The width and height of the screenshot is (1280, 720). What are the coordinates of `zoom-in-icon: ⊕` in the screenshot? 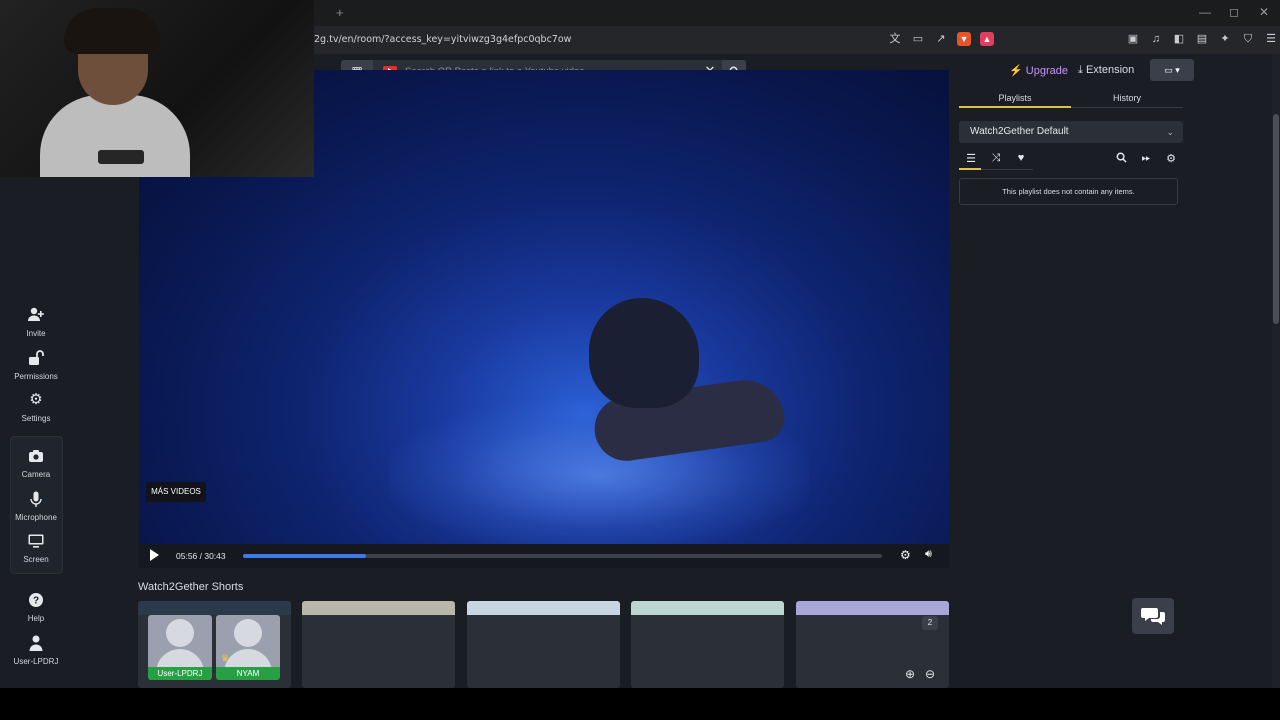 It's located at (910, 674).